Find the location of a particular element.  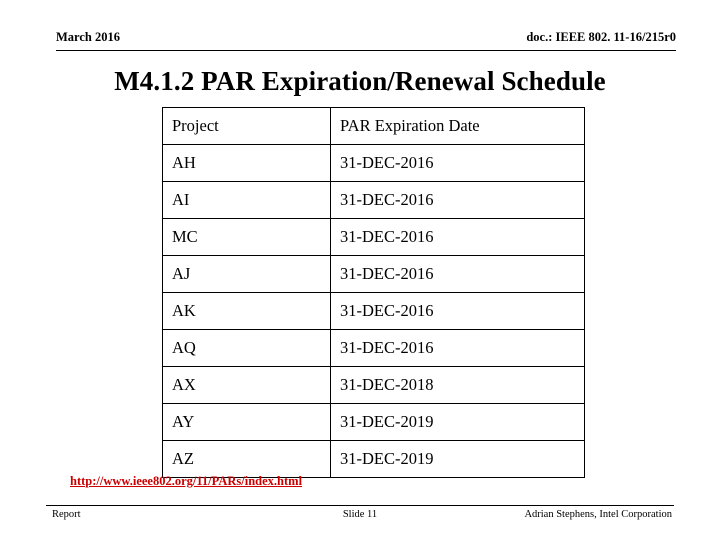

cell-project: AZ is located at coordinates (246, 459).